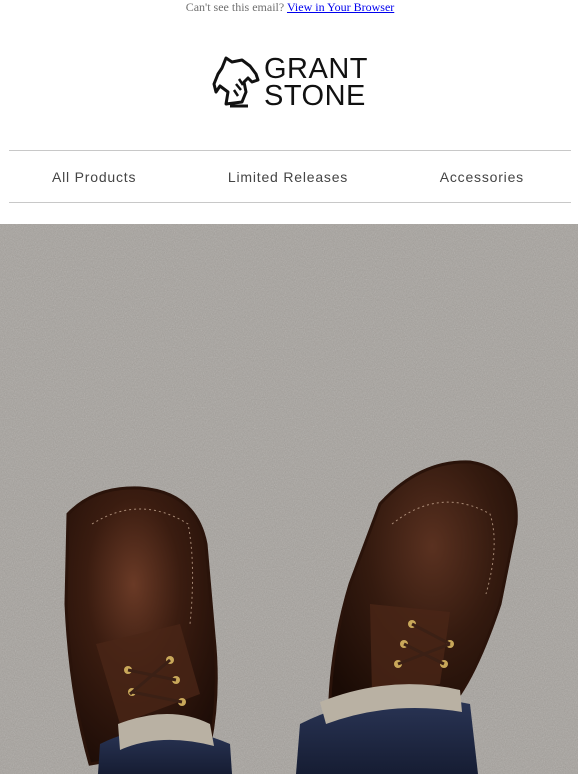  I want to click on nav-limited-releases: Limited Releases, so click(288, 177).